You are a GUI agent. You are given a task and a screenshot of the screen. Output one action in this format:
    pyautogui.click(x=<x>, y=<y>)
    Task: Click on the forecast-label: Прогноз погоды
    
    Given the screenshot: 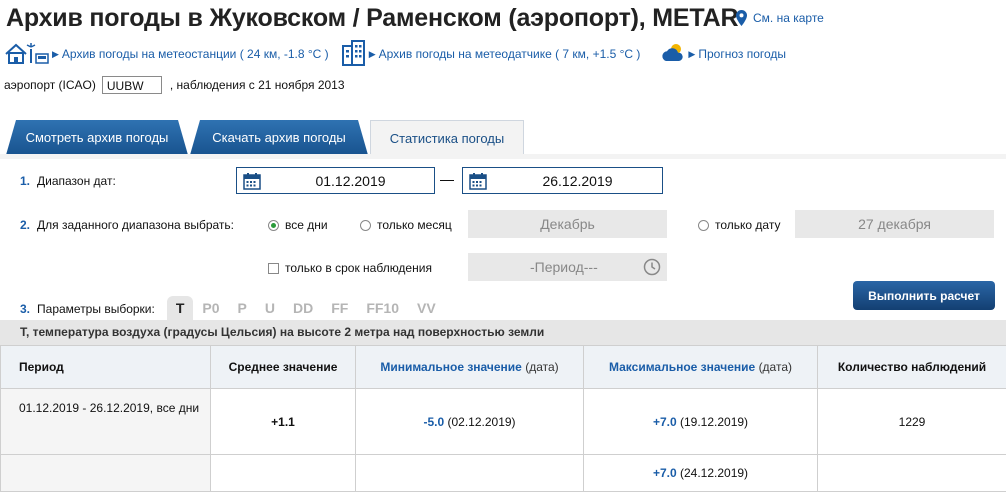 What is the action you would take?
    pyautogui.click(x=742, y=54)
    